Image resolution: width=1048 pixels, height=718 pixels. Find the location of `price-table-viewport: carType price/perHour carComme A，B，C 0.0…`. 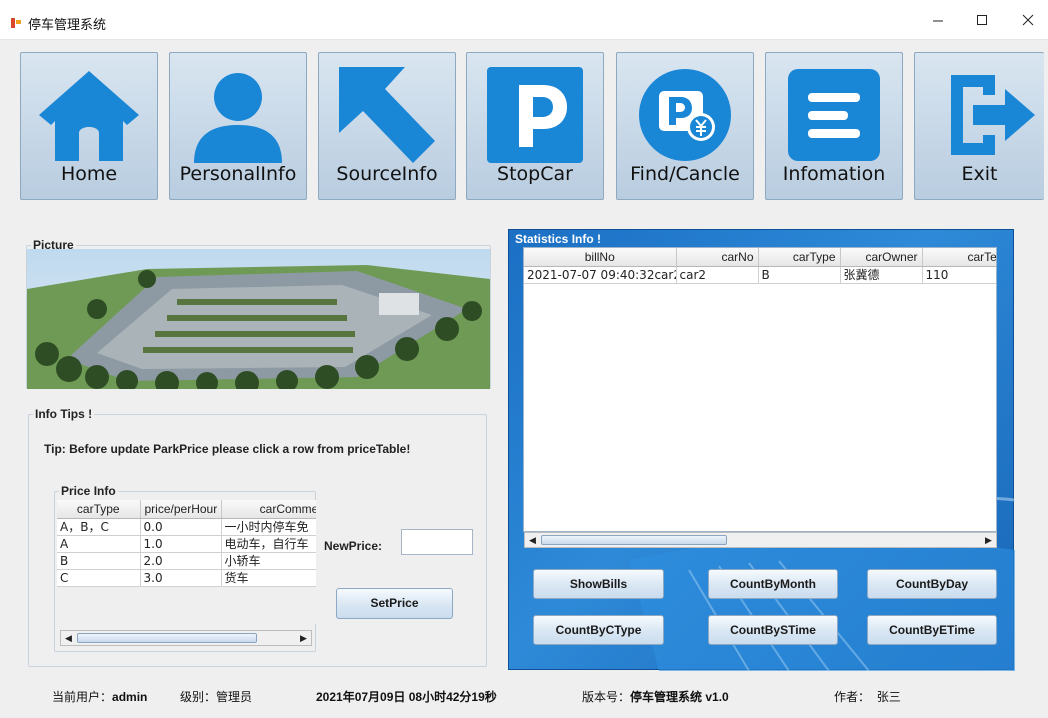

price-table-viewport: carType price/perHour carComme A，B，C 0.0… is located at coordinates (186, 562).